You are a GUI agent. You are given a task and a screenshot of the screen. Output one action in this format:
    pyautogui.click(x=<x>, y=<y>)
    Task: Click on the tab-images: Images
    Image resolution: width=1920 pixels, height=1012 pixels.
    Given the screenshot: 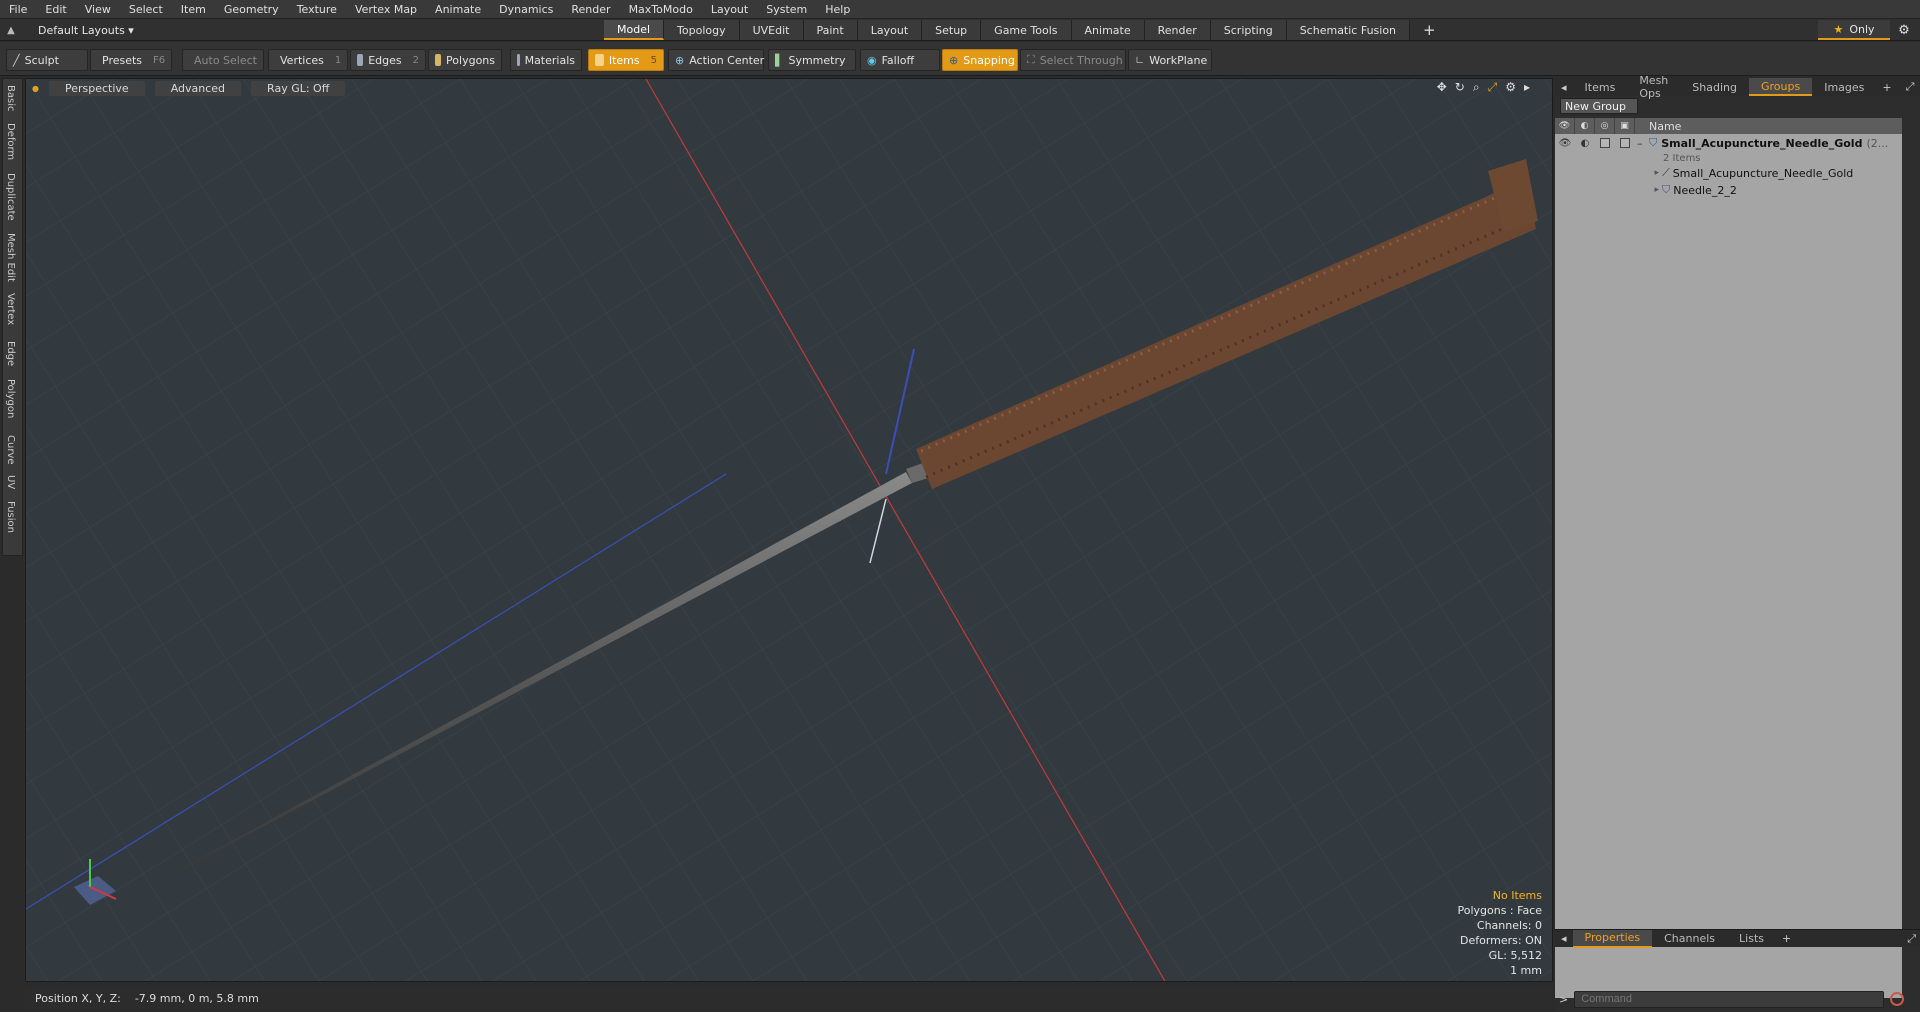 What is the action you would take?
    pyautogui.click(x=1844, y=87)
    